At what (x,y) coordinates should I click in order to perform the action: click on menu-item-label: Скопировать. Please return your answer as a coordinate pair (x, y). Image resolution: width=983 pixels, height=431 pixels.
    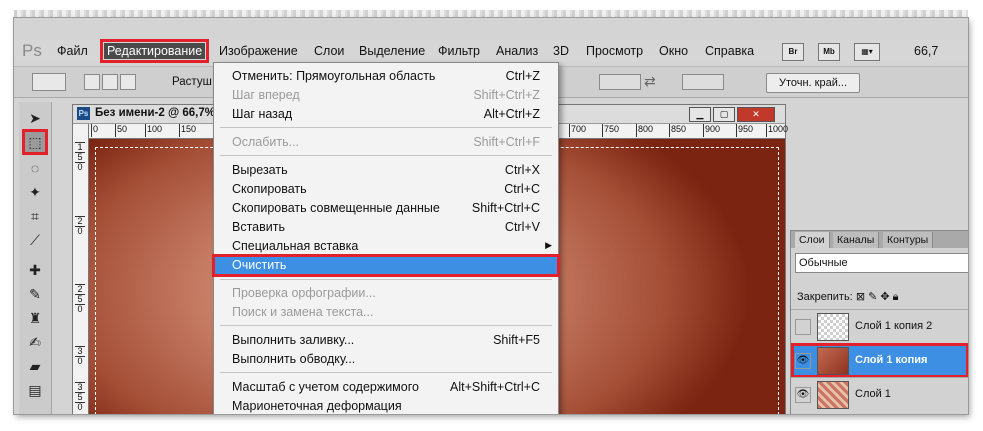
    Looking at the image, I should click on (269, 189).